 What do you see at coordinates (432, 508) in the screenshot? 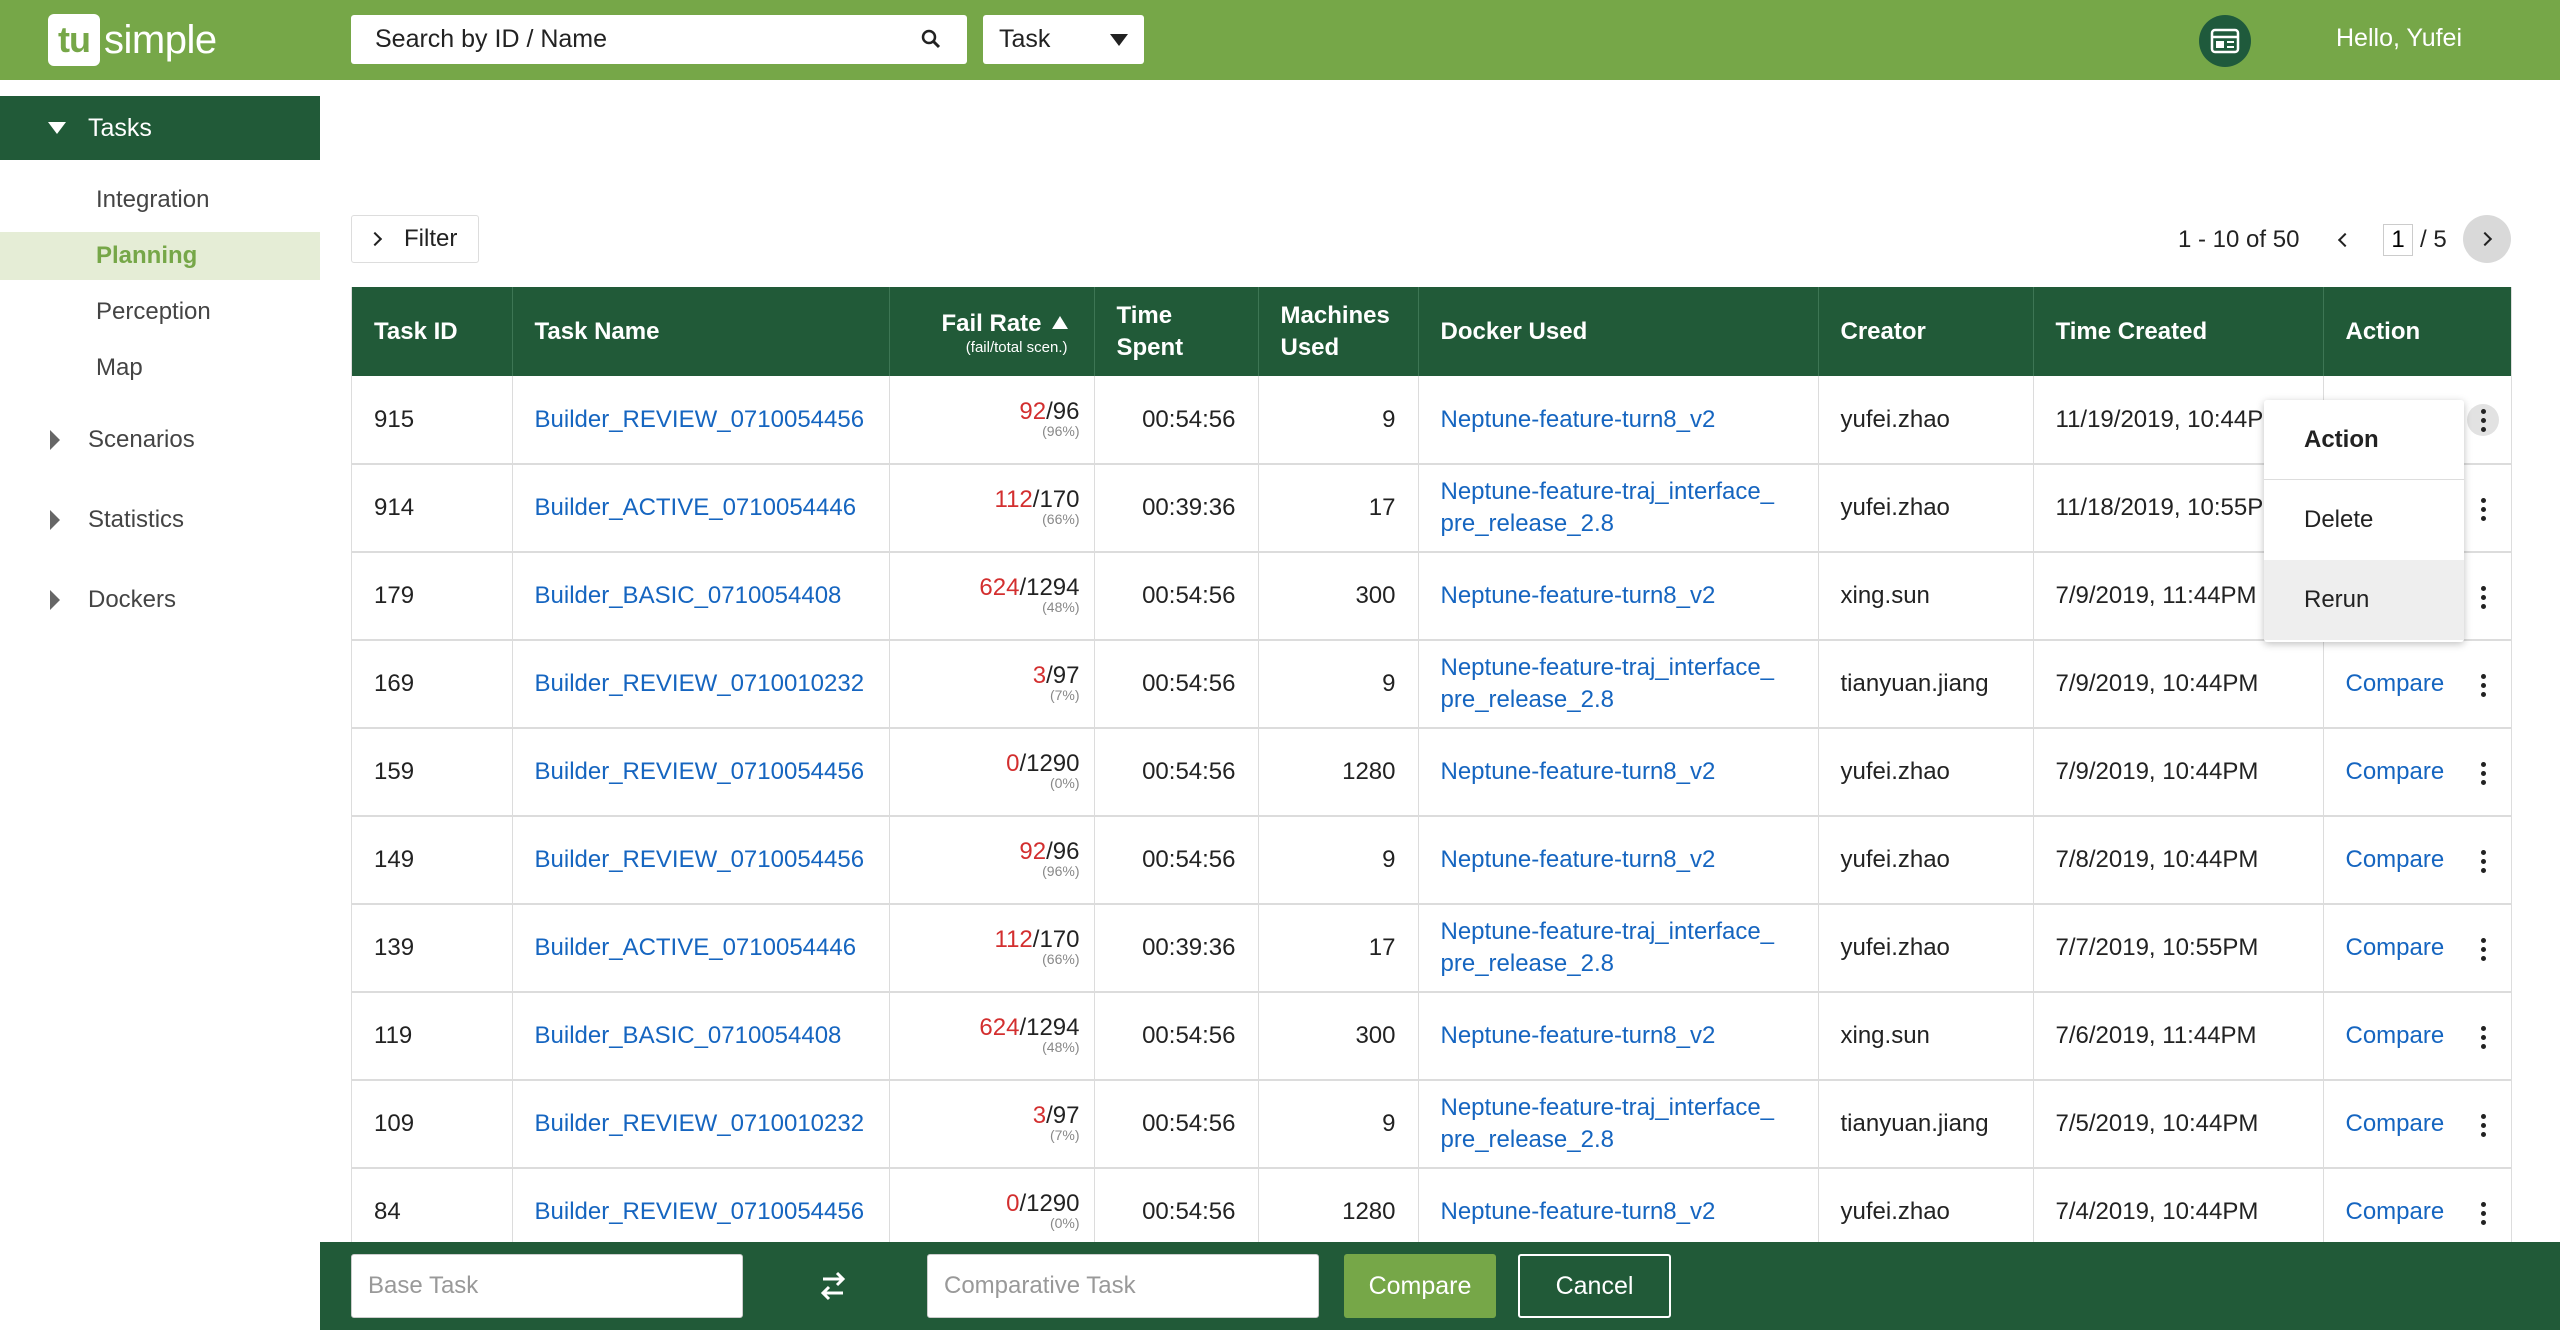
I see `task-id-cell: 914` at bounding box center [432, 508].